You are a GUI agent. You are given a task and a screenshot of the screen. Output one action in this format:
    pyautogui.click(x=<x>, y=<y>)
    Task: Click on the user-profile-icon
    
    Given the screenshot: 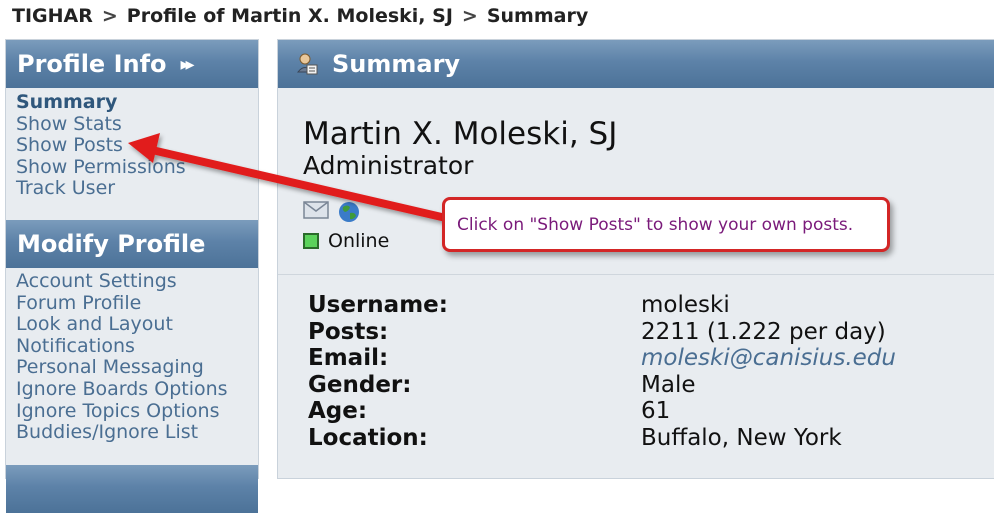 What is the action you would take?
    pyautogui.click(x=307, y=64)
    